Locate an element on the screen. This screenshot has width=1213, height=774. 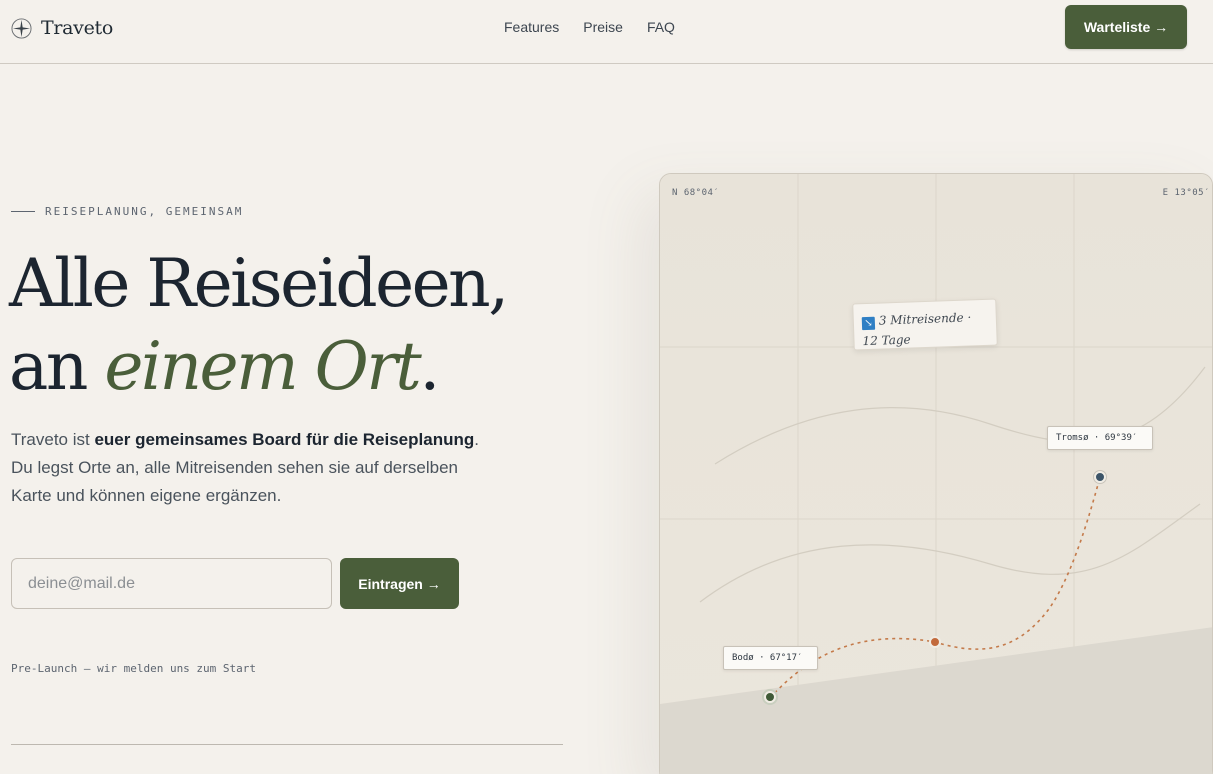
brand-logo: Traveto is located at coordinates (62, 28).